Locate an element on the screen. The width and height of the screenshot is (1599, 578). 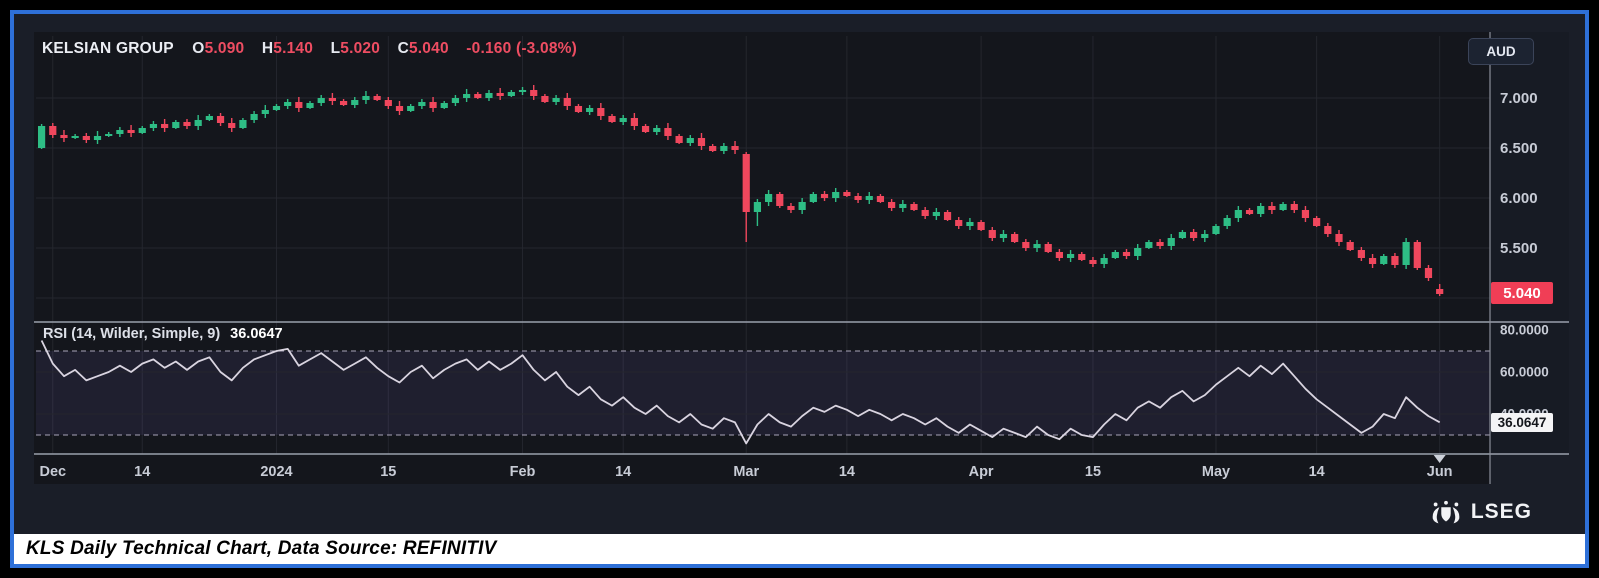
lseg-wordmark: LSEG is located at coordinates (1501, 511).